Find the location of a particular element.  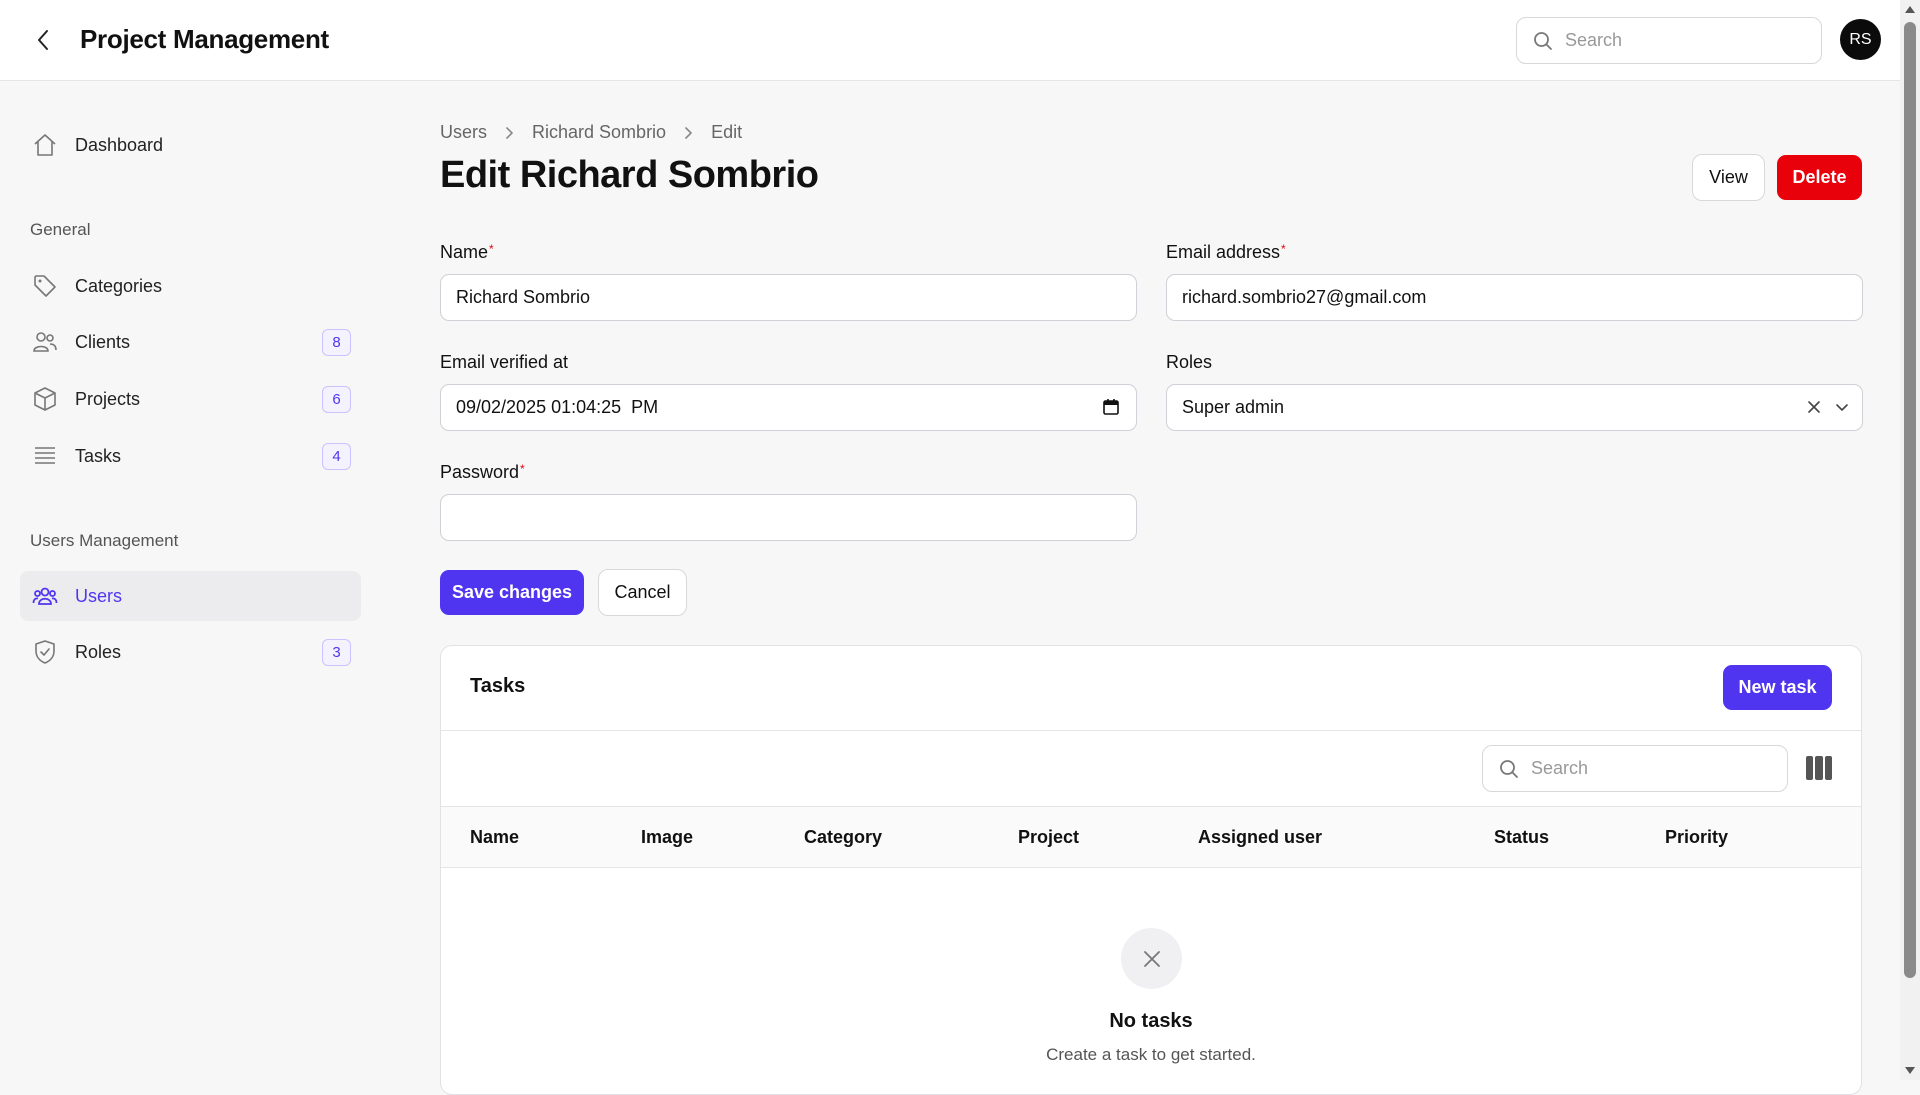

scrollbar is located at coordinates (1910, 540).